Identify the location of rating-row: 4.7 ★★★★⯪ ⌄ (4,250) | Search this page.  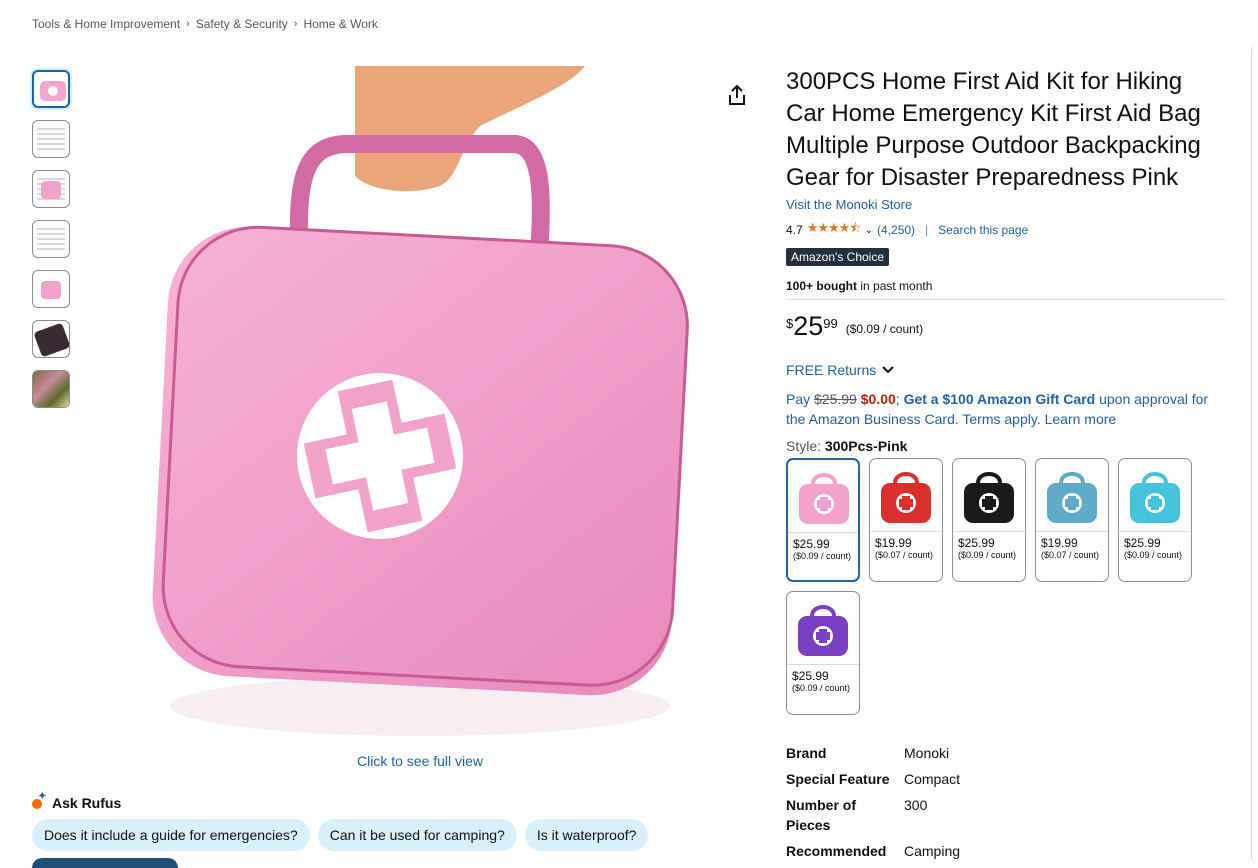
(1006, 230).